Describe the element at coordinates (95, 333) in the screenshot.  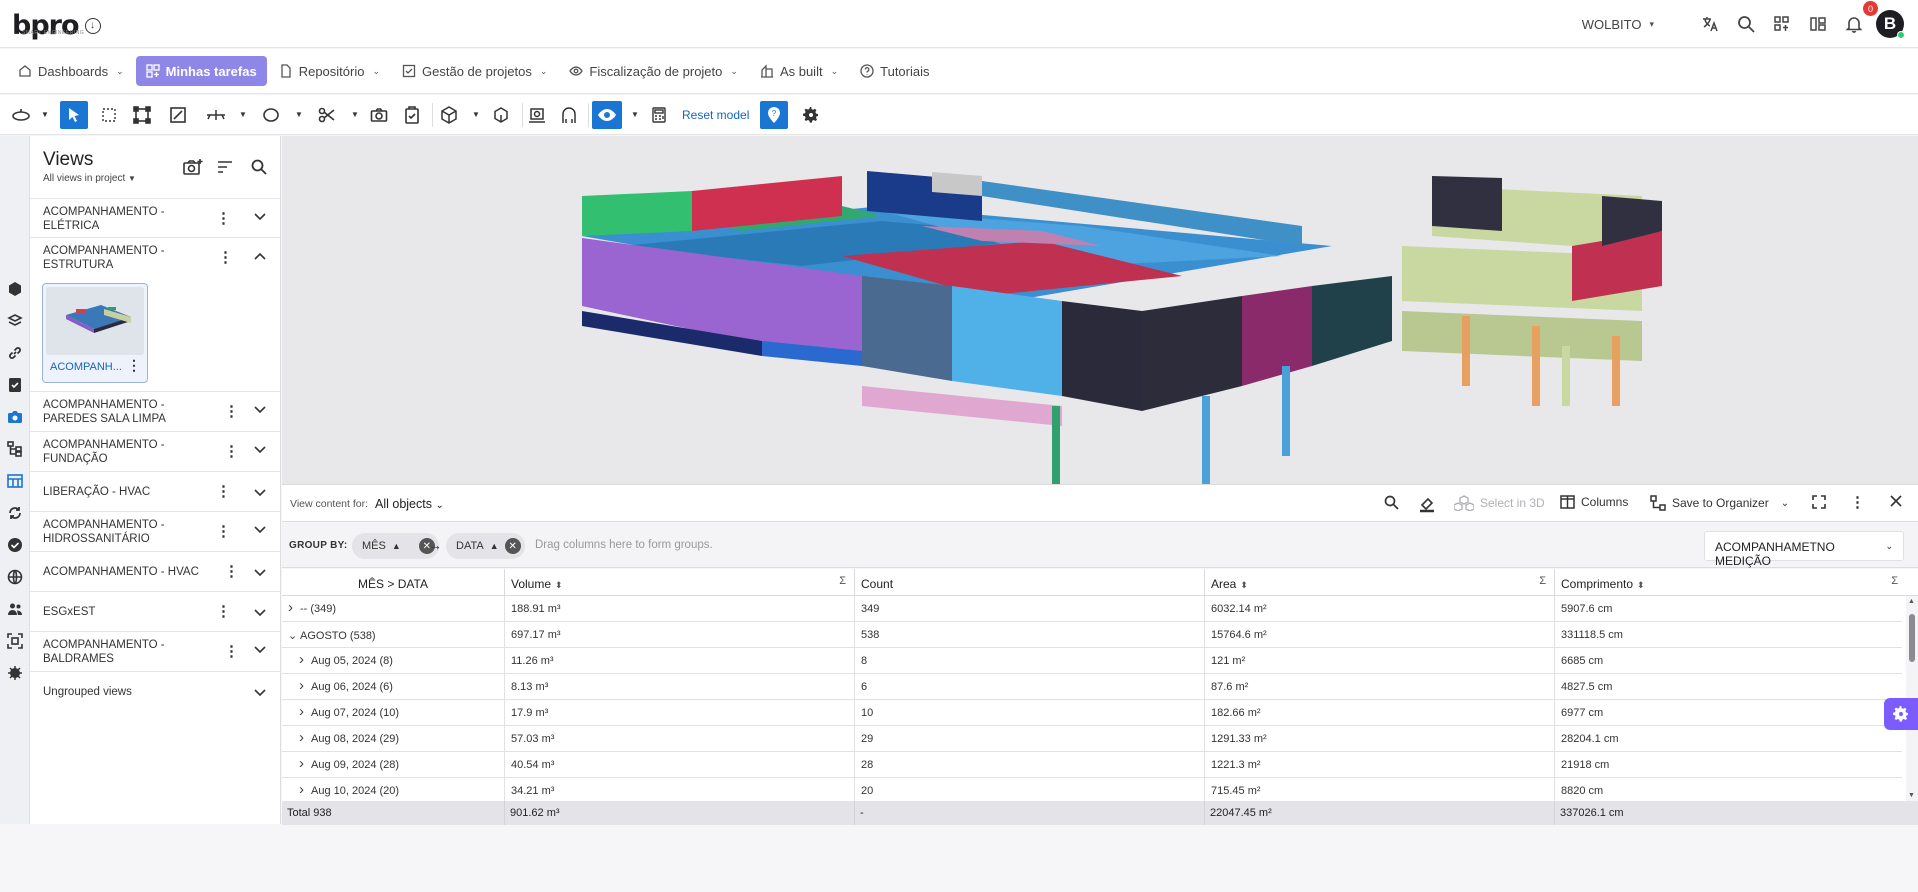
I see `view-thumbnail-card: ACOMPANH... ⋮` at that location.